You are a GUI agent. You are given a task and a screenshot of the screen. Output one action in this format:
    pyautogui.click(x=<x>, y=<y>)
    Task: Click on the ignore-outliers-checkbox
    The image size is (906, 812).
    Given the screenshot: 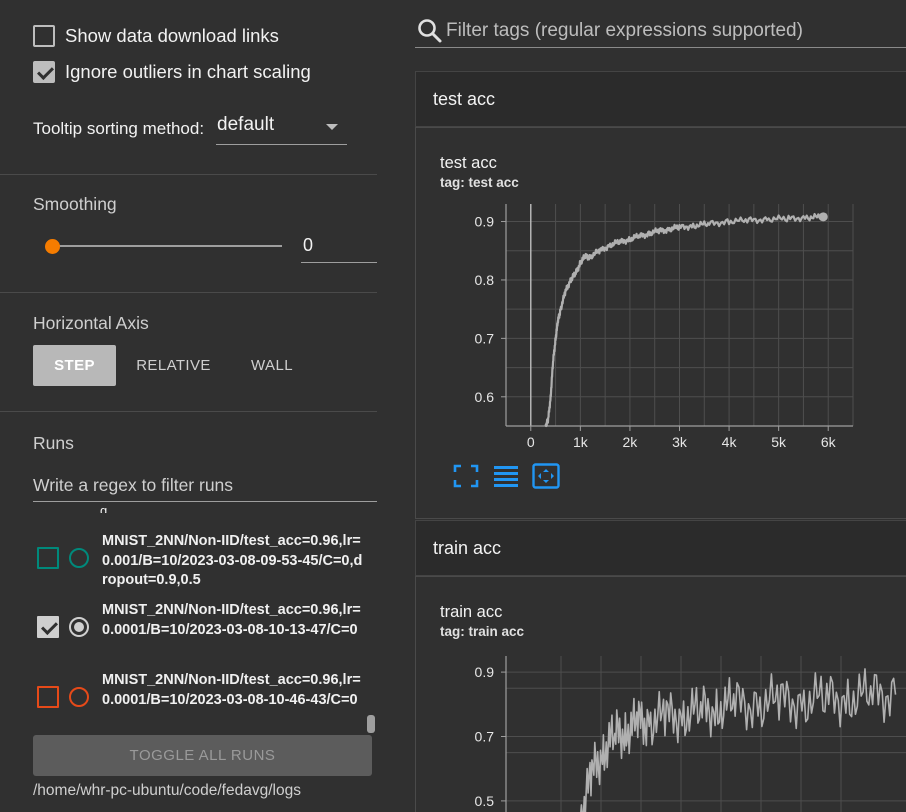 What is the action you would take?
    pyautogui.click(x=44, y=72)
    